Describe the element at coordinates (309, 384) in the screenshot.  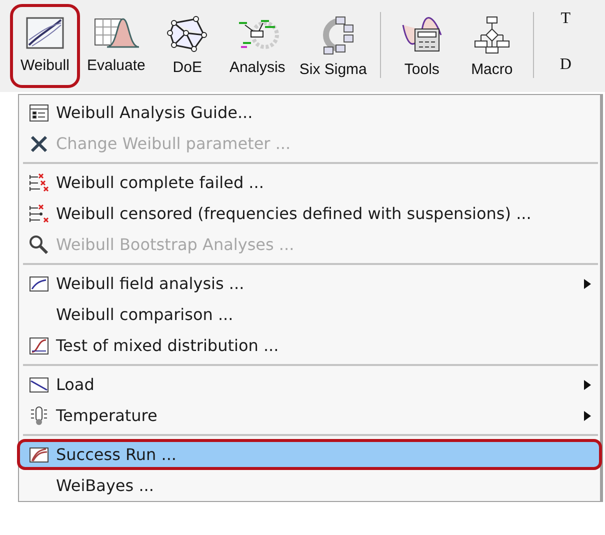
I see `menu-item: Load` at that location.